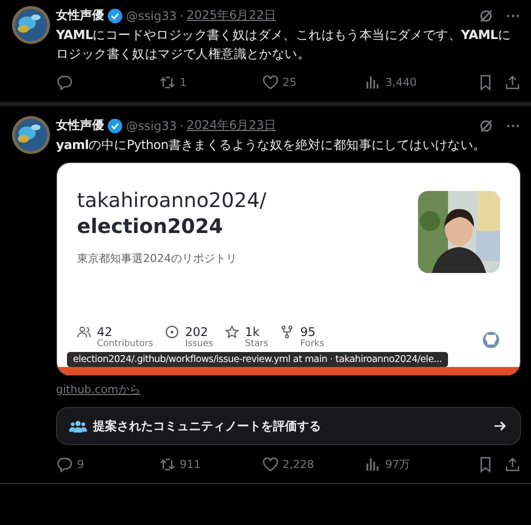  I want to click on stat-count: 95, so click(308, 332).